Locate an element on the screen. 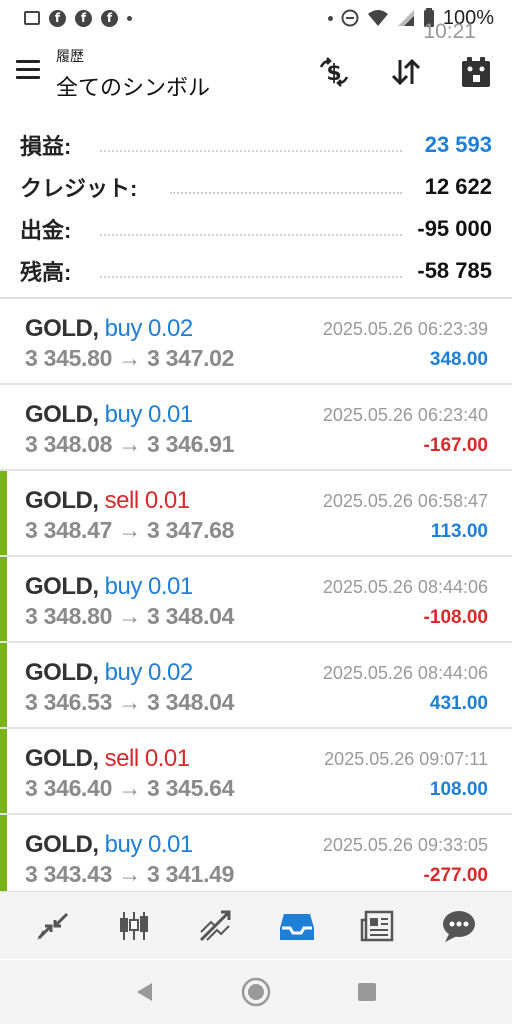 Image resolution: width=512 pixels, height=1024 pixels. news-icon is located at coordinates (378, 926).